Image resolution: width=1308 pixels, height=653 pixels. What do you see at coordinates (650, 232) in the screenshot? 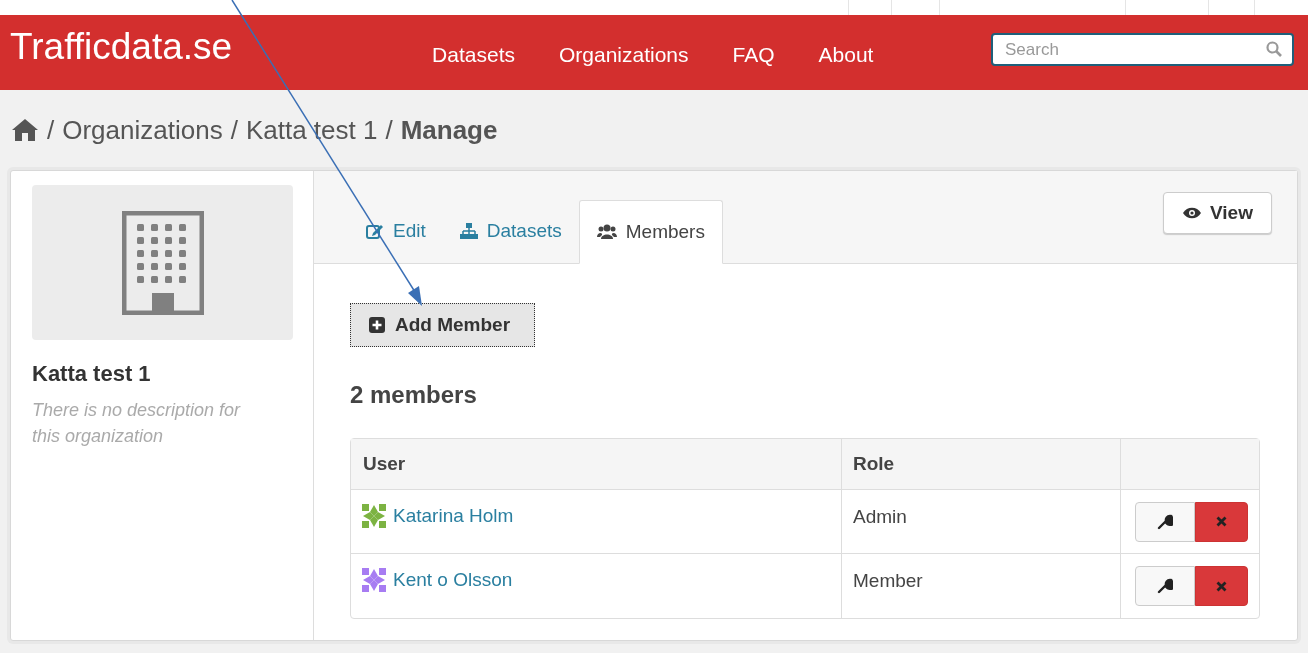
I see `tab: Members` at bounding box center [650, 232].